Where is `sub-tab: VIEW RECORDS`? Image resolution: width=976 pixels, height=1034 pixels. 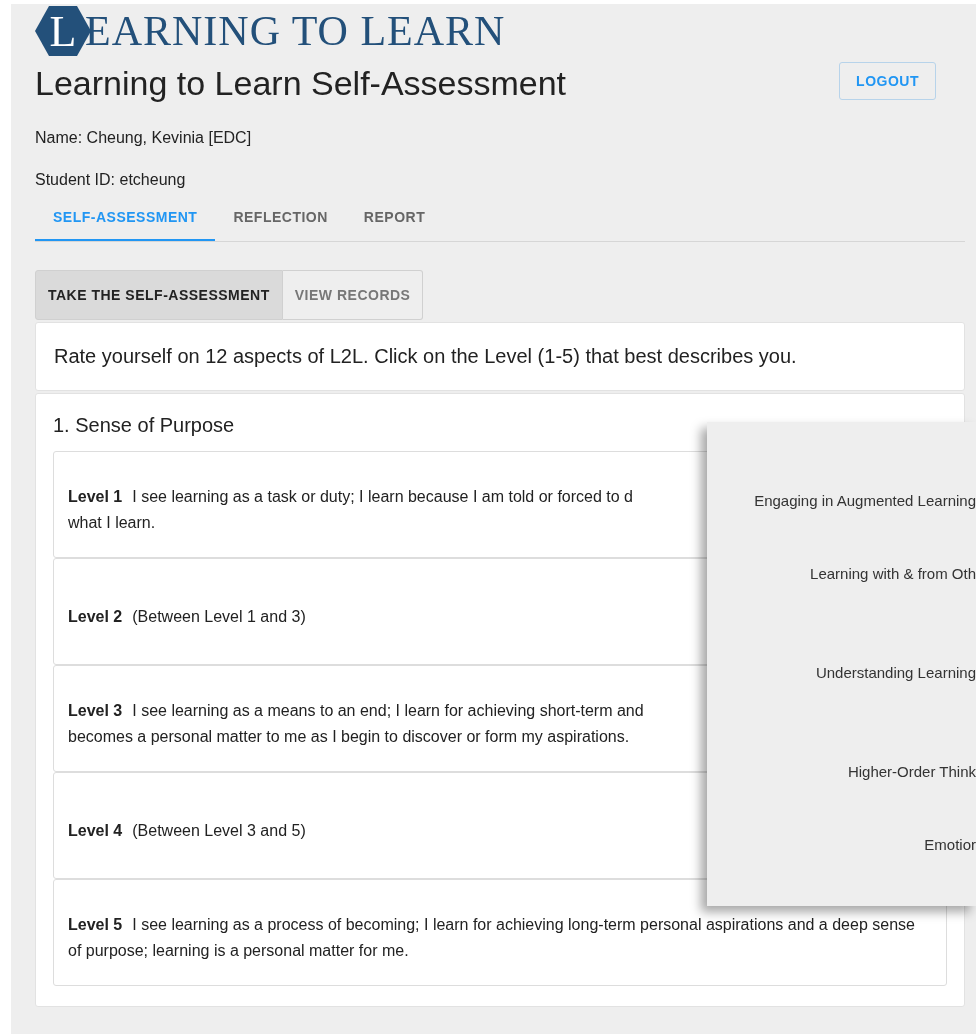 sub-tab: VIEW RECORDS is located at coordinates (353, 295).